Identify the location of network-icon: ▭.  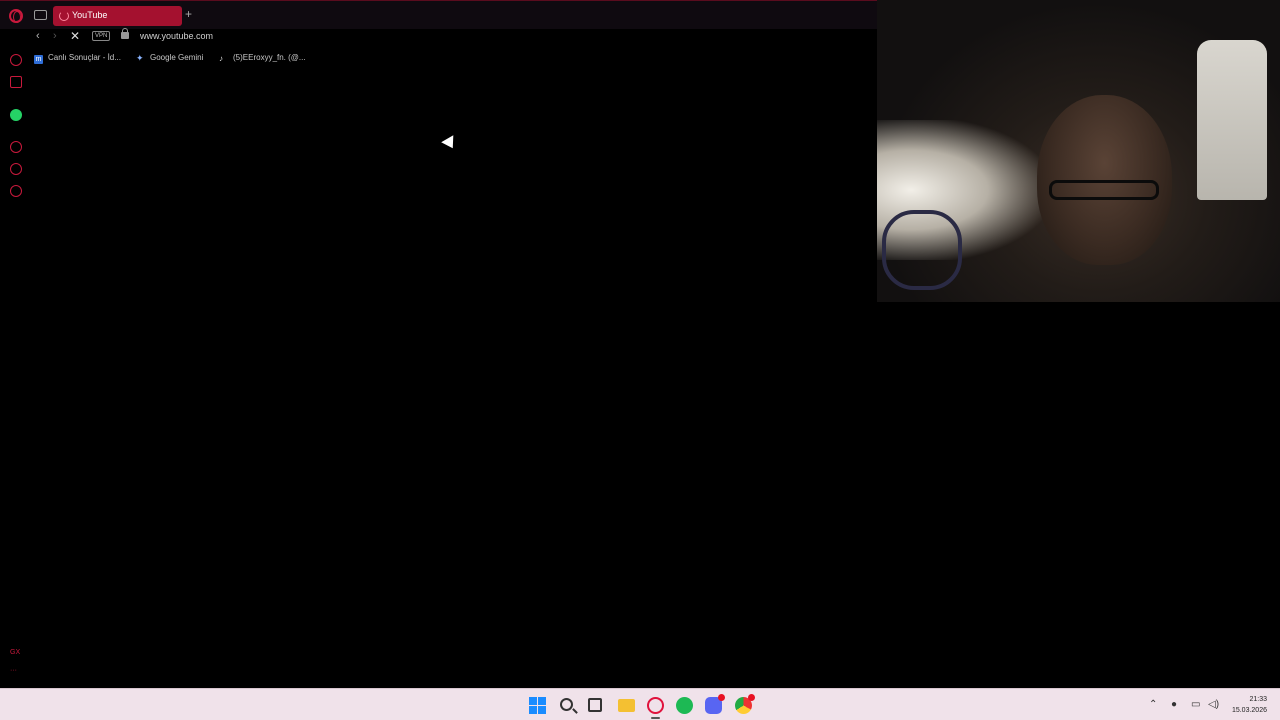
(1195, 704).